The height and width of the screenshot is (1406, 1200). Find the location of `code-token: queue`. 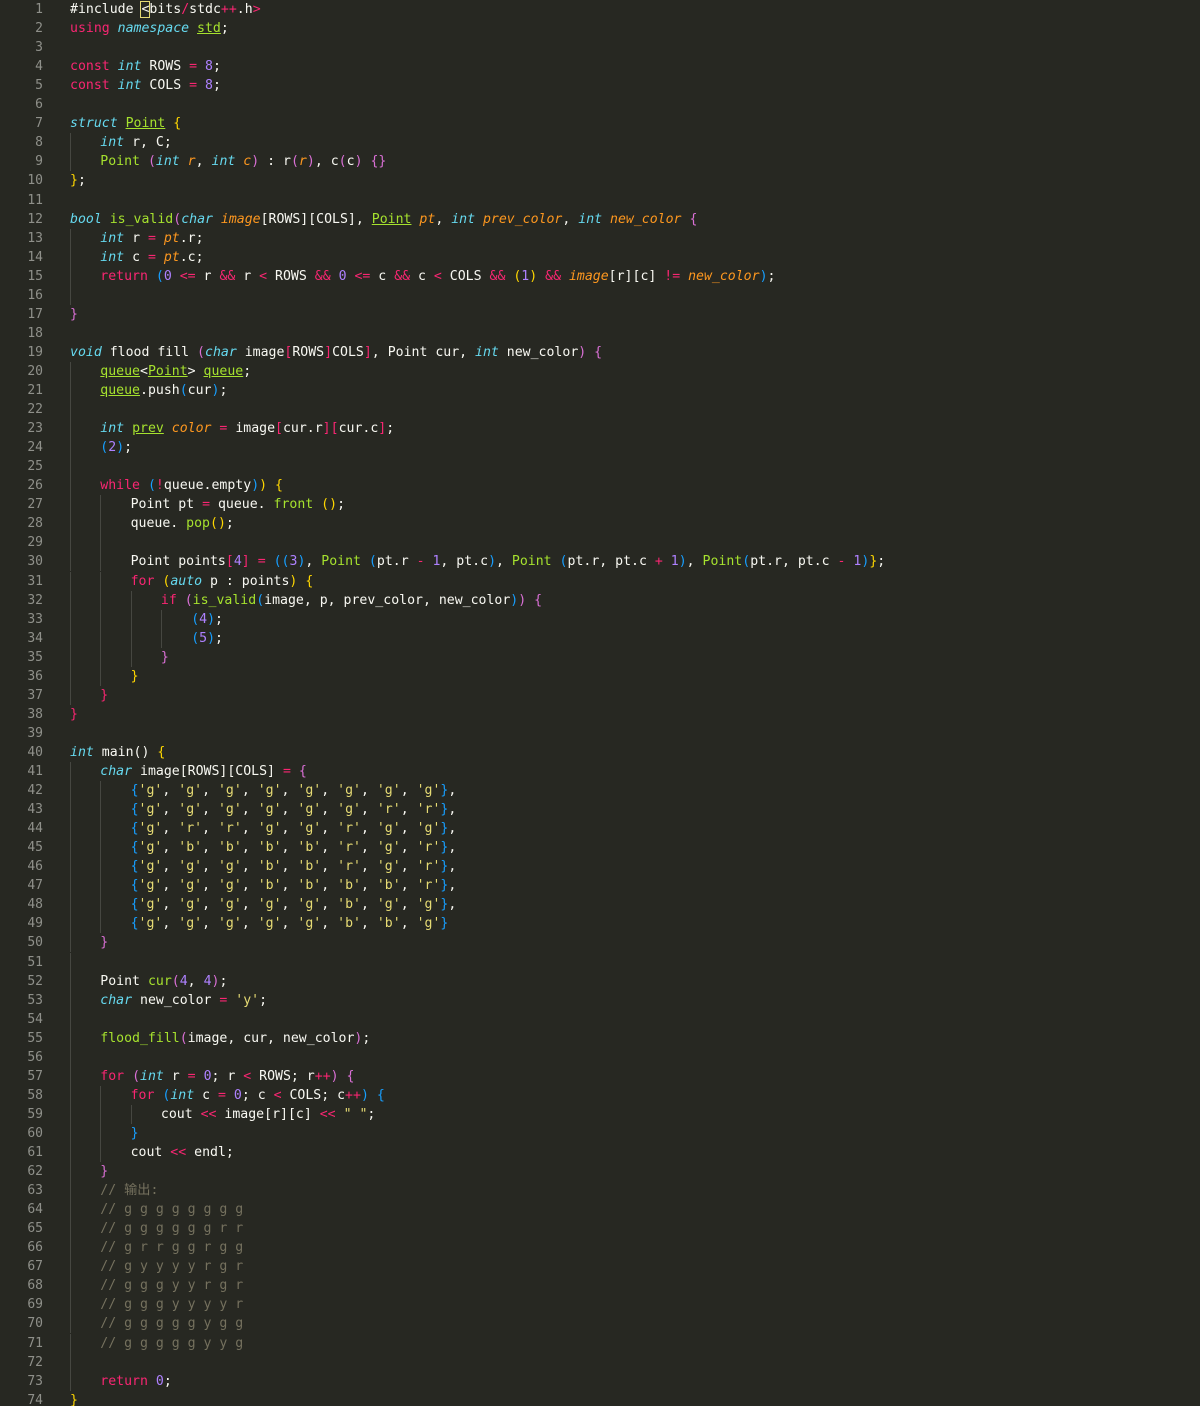

code-token: queue is located at coordinates (120, 371).